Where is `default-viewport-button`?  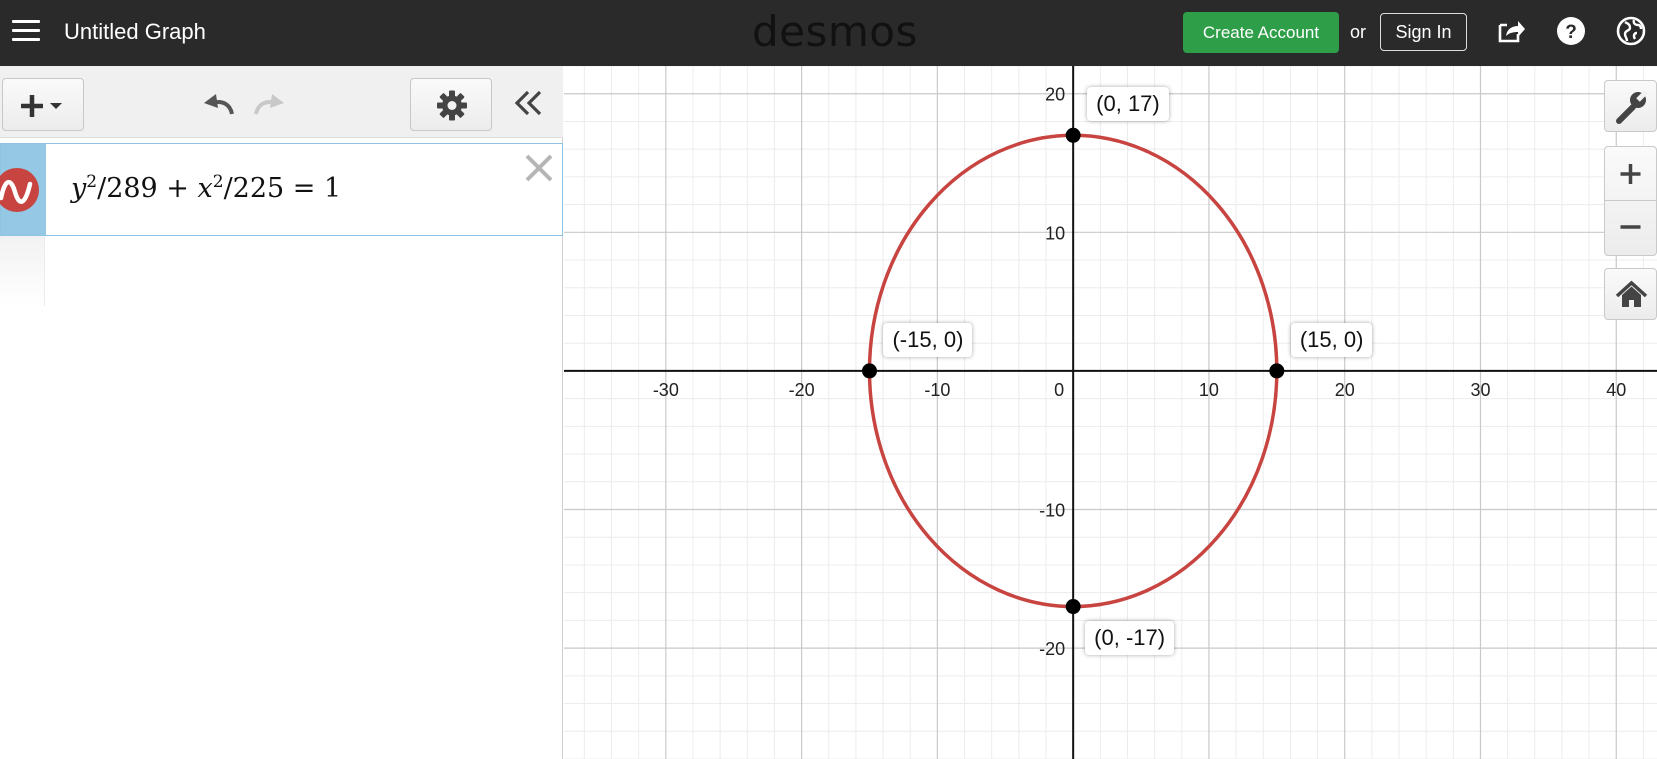
default-viewport-button is located at coordinates (1630, 294).